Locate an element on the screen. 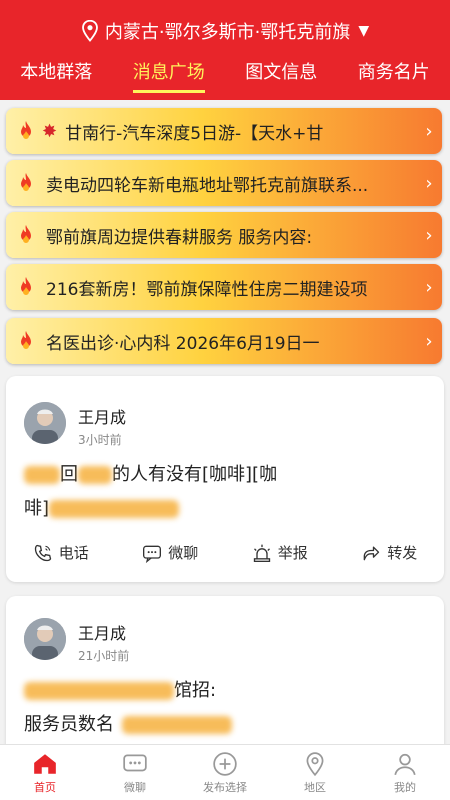 This screenshot has height=800, width=450. post-content: 馆招: 服务员数名 is located at coordinates (225, 708).